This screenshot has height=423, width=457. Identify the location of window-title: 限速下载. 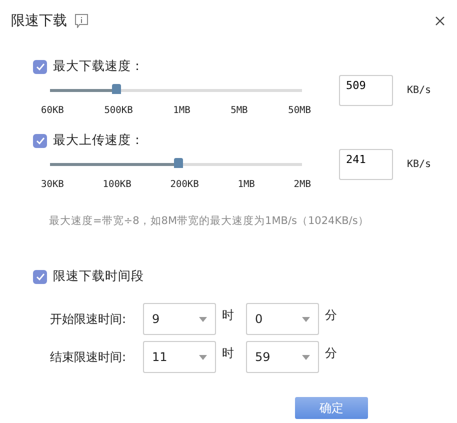
(39, 21).